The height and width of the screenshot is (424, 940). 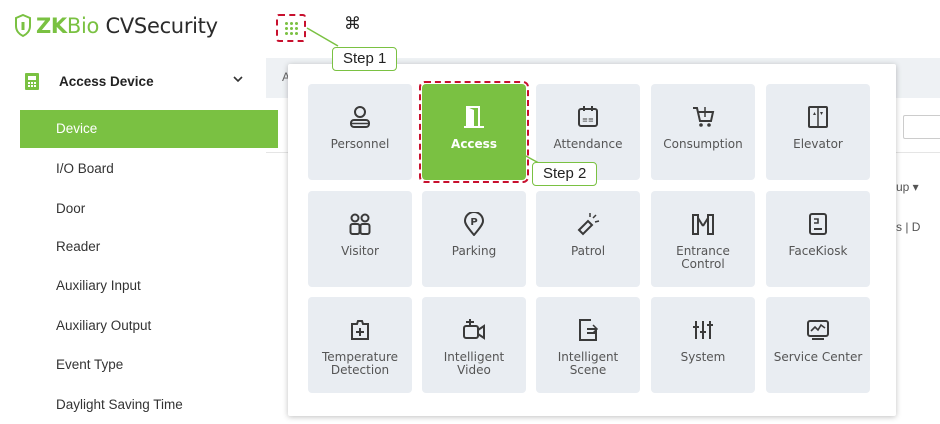 What do you see at coordinates (818, 251) in the screenshot?
I see `tile-label: FaceKiosk` at bounding box center [818, 251].